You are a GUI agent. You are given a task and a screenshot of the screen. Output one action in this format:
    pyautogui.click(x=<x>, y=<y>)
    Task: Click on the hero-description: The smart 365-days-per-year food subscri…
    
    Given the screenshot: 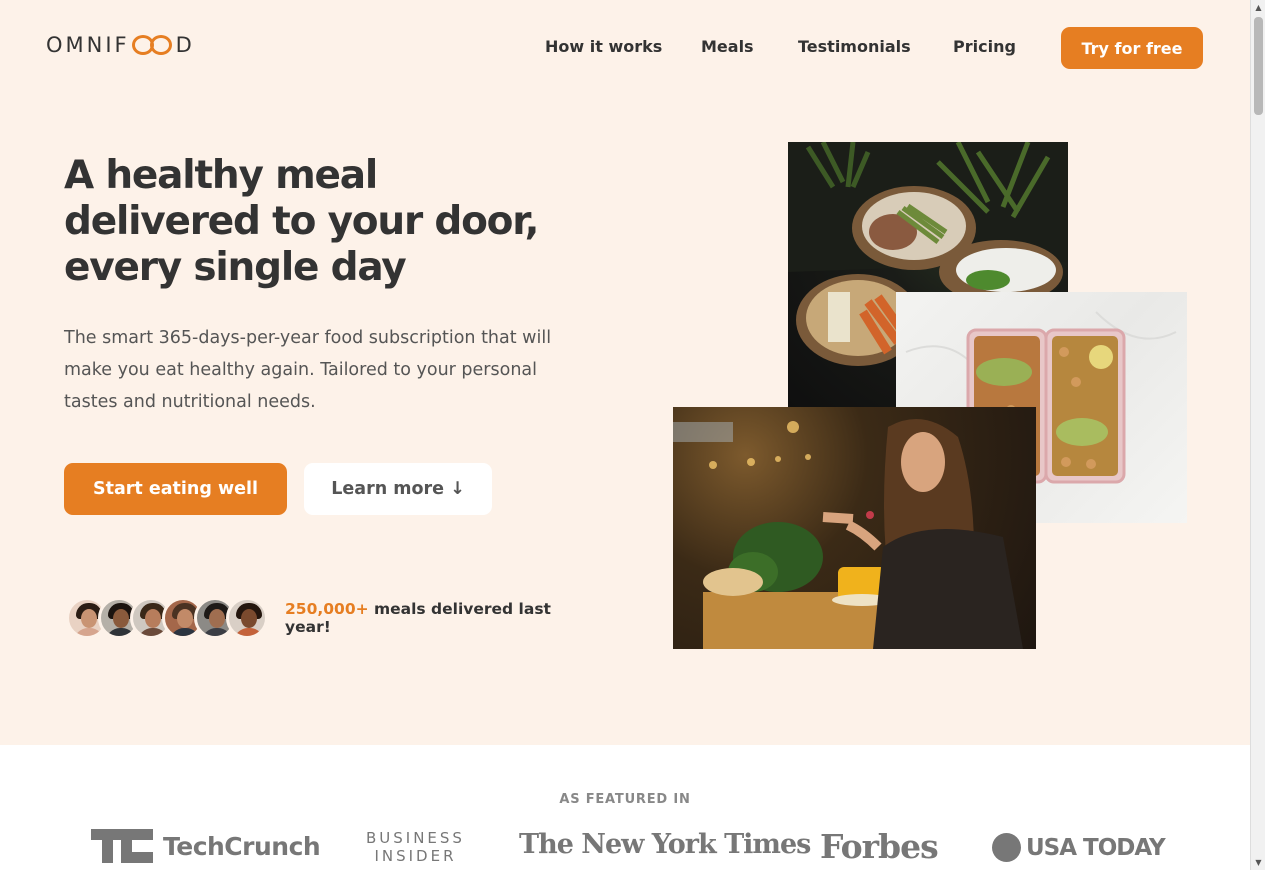 What is the action you would take?
    pyautogui.click(x=308, y=370)
    